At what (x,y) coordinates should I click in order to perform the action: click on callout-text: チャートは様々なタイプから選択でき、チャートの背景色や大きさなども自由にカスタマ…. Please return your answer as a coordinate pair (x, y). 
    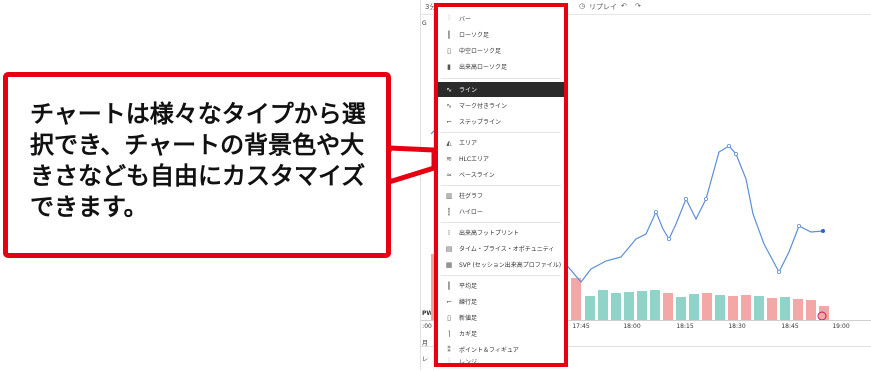
    Looking at the image, I should click on (198, 160).